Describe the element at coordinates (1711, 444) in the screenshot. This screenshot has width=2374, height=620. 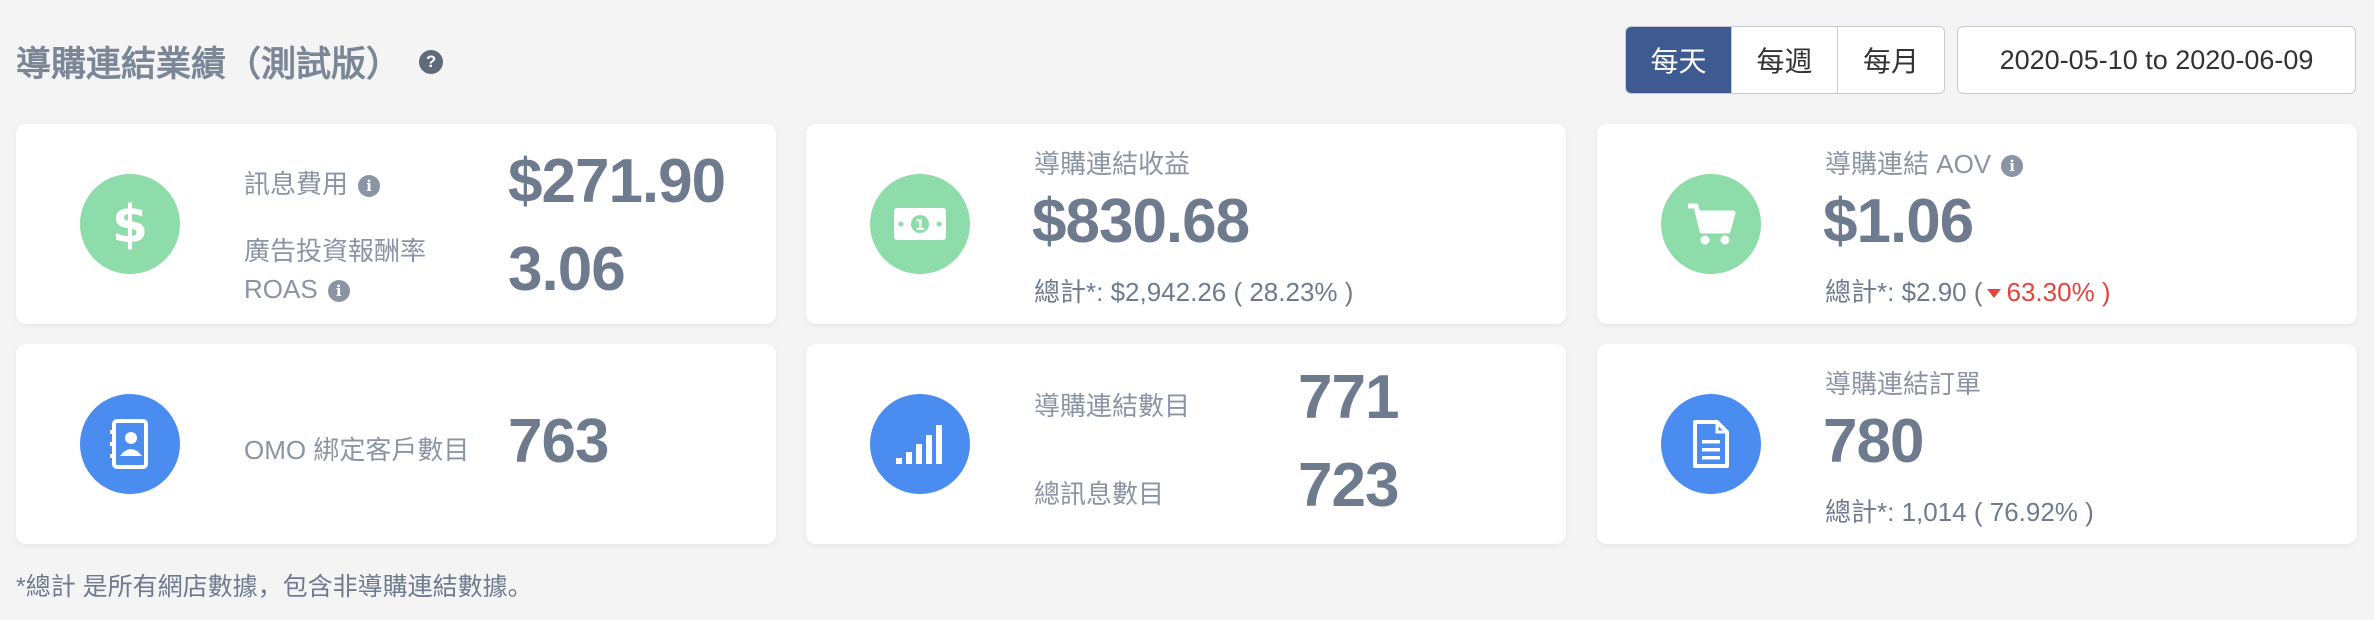
I see `document-icon` at that location.